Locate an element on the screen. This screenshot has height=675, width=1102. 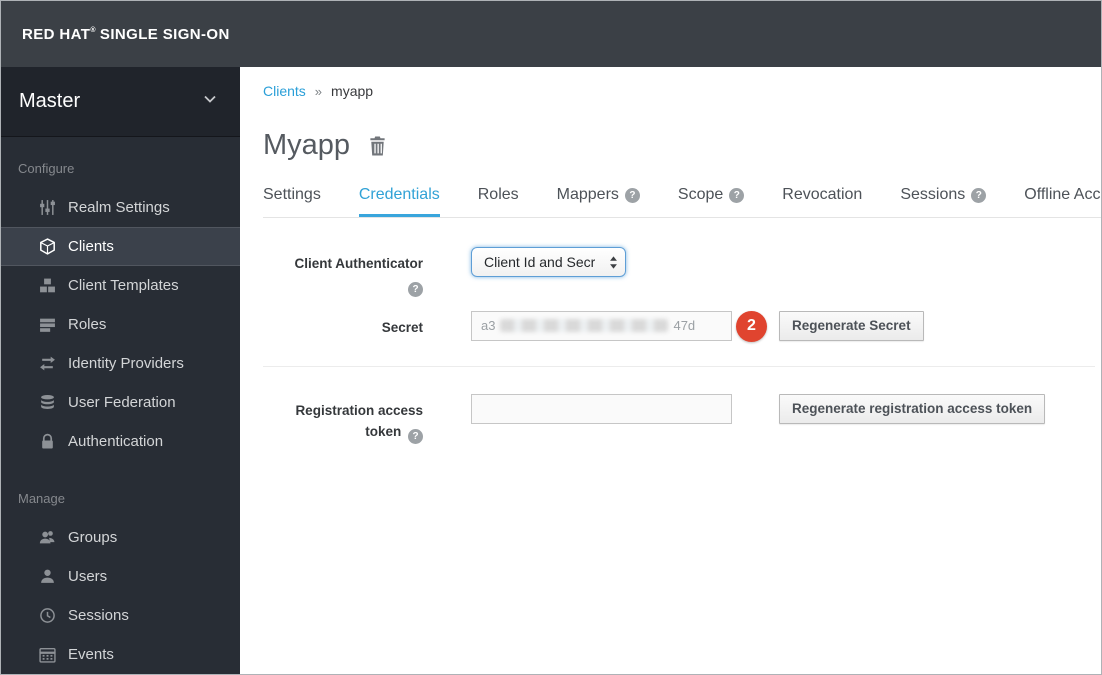
sidebar-item-authentication: Authentication is located at coordinates (120, 441).